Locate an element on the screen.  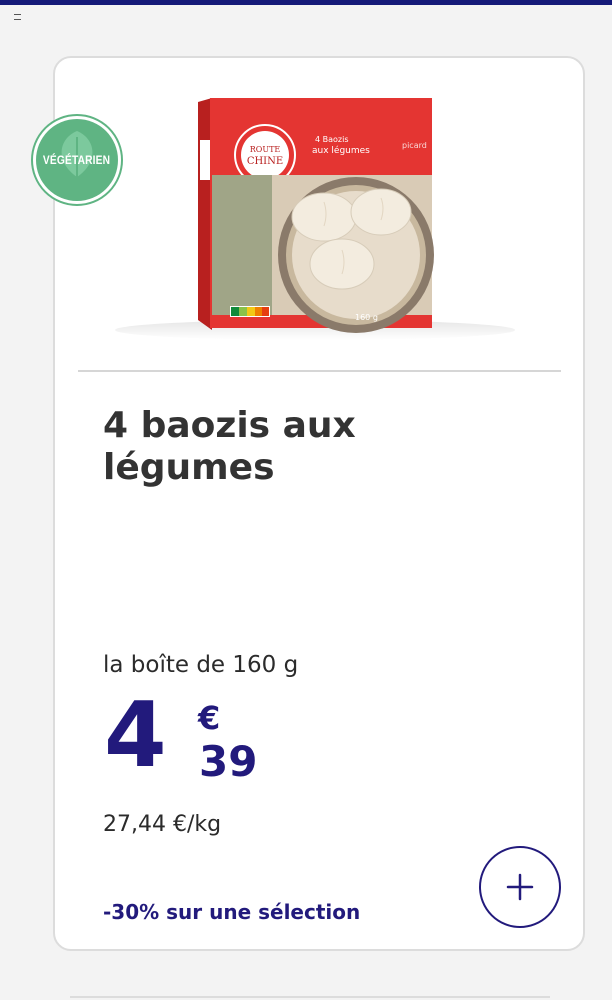
svg-text: ROUTE is located at coordinates (265, 149).